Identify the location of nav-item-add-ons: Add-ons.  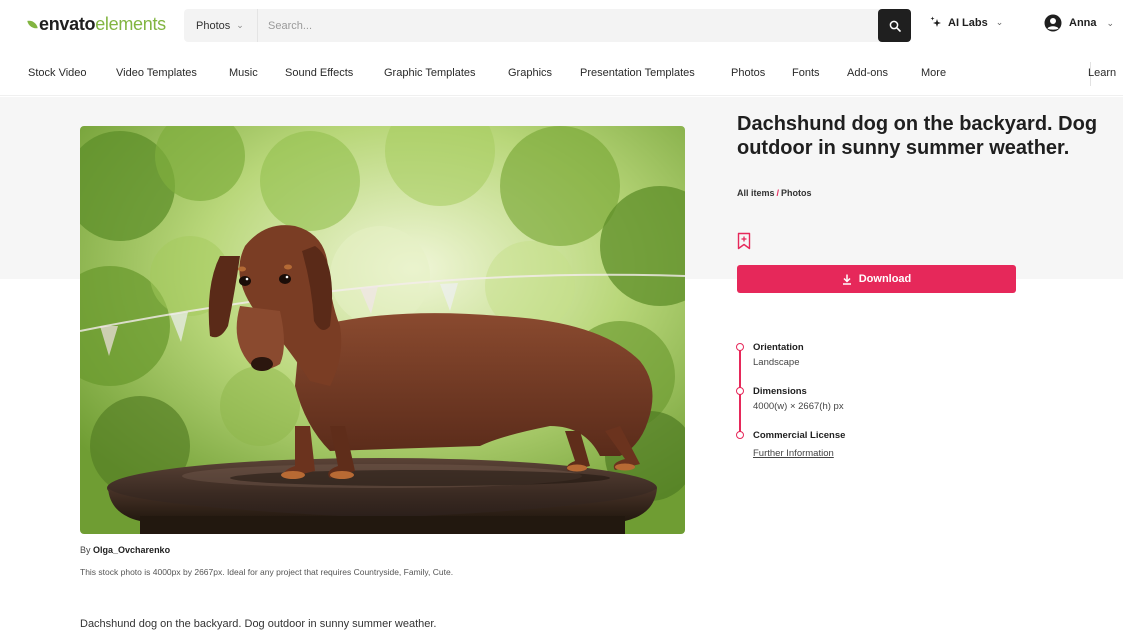
(867, 73).